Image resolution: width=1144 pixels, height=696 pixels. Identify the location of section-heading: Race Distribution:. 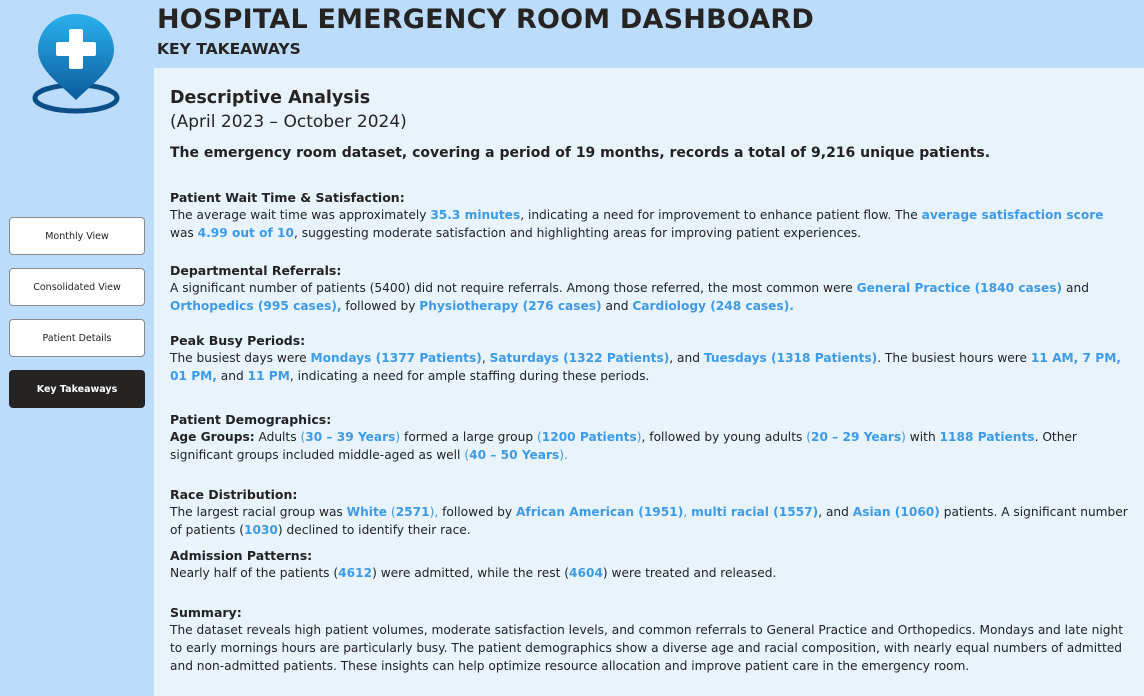
(234, 494).